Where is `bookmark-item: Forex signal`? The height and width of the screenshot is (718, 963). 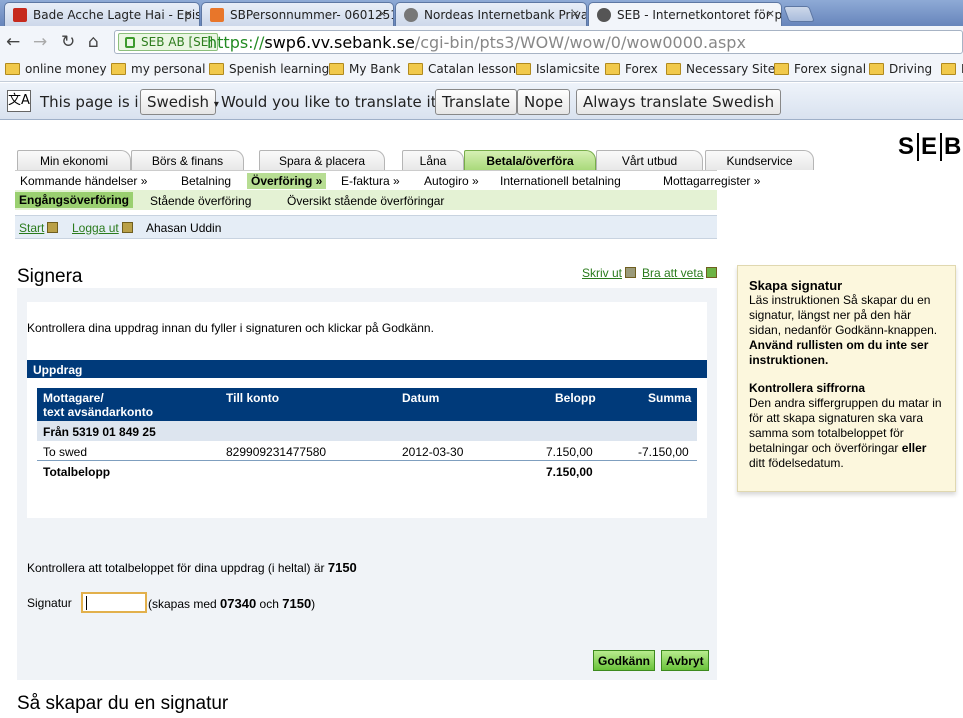
bookmark-item: Forex signal is located at coordinates (820, 69).